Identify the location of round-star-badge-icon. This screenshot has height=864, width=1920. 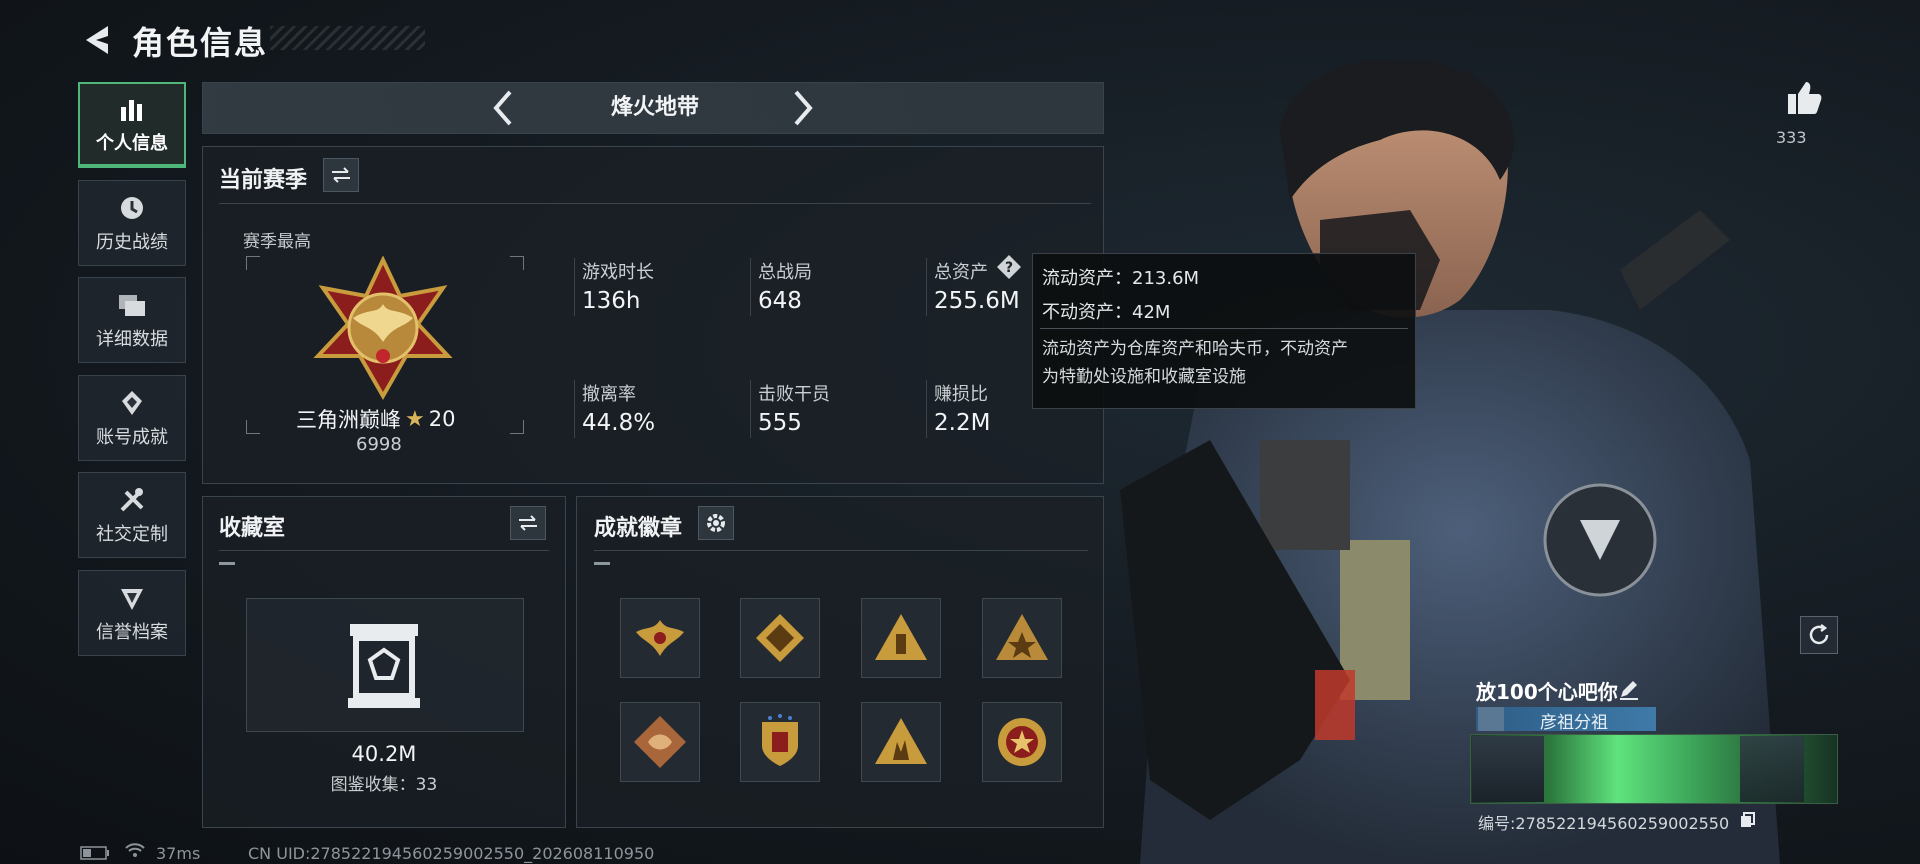
(1022, 742).